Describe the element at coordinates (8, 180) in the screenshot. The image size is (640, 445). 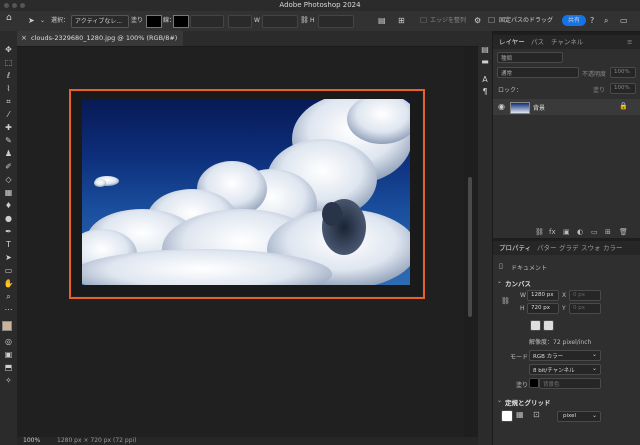
I see `eraser-tool-icon: ◇` at that location.